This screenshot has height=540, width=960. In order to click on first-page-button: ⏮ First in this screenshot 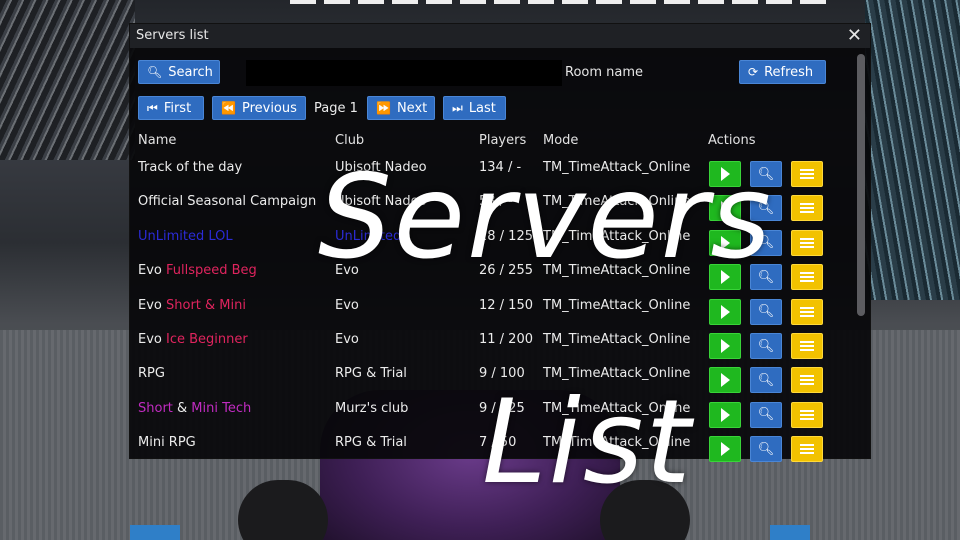, I will do `click(171, 108)`.